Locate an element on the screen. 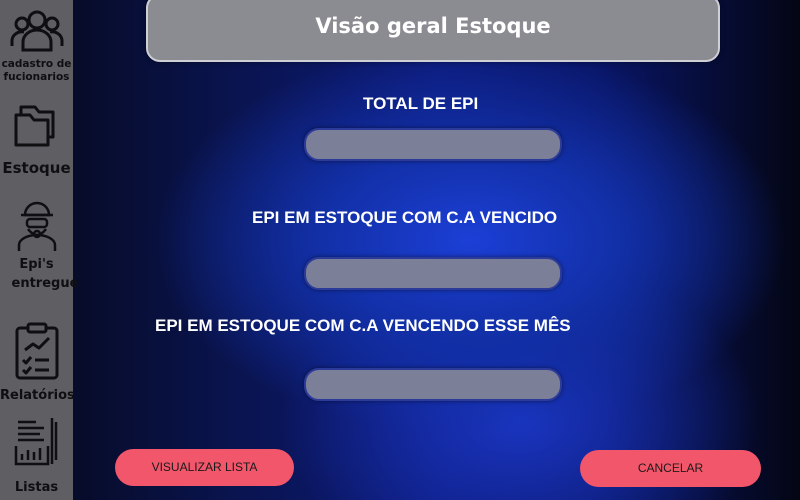 The image size is (800, 500). sidebar-item-label: Listas is located at coordinates (36, 487).